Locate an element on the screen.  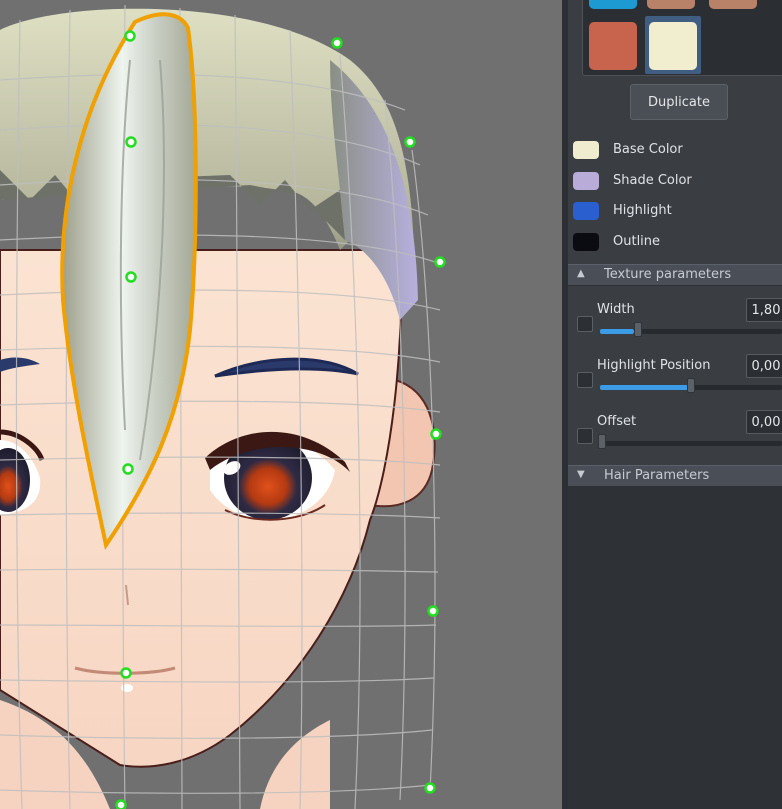
base-color-row: Base Color is located at coordinates (675, 151).